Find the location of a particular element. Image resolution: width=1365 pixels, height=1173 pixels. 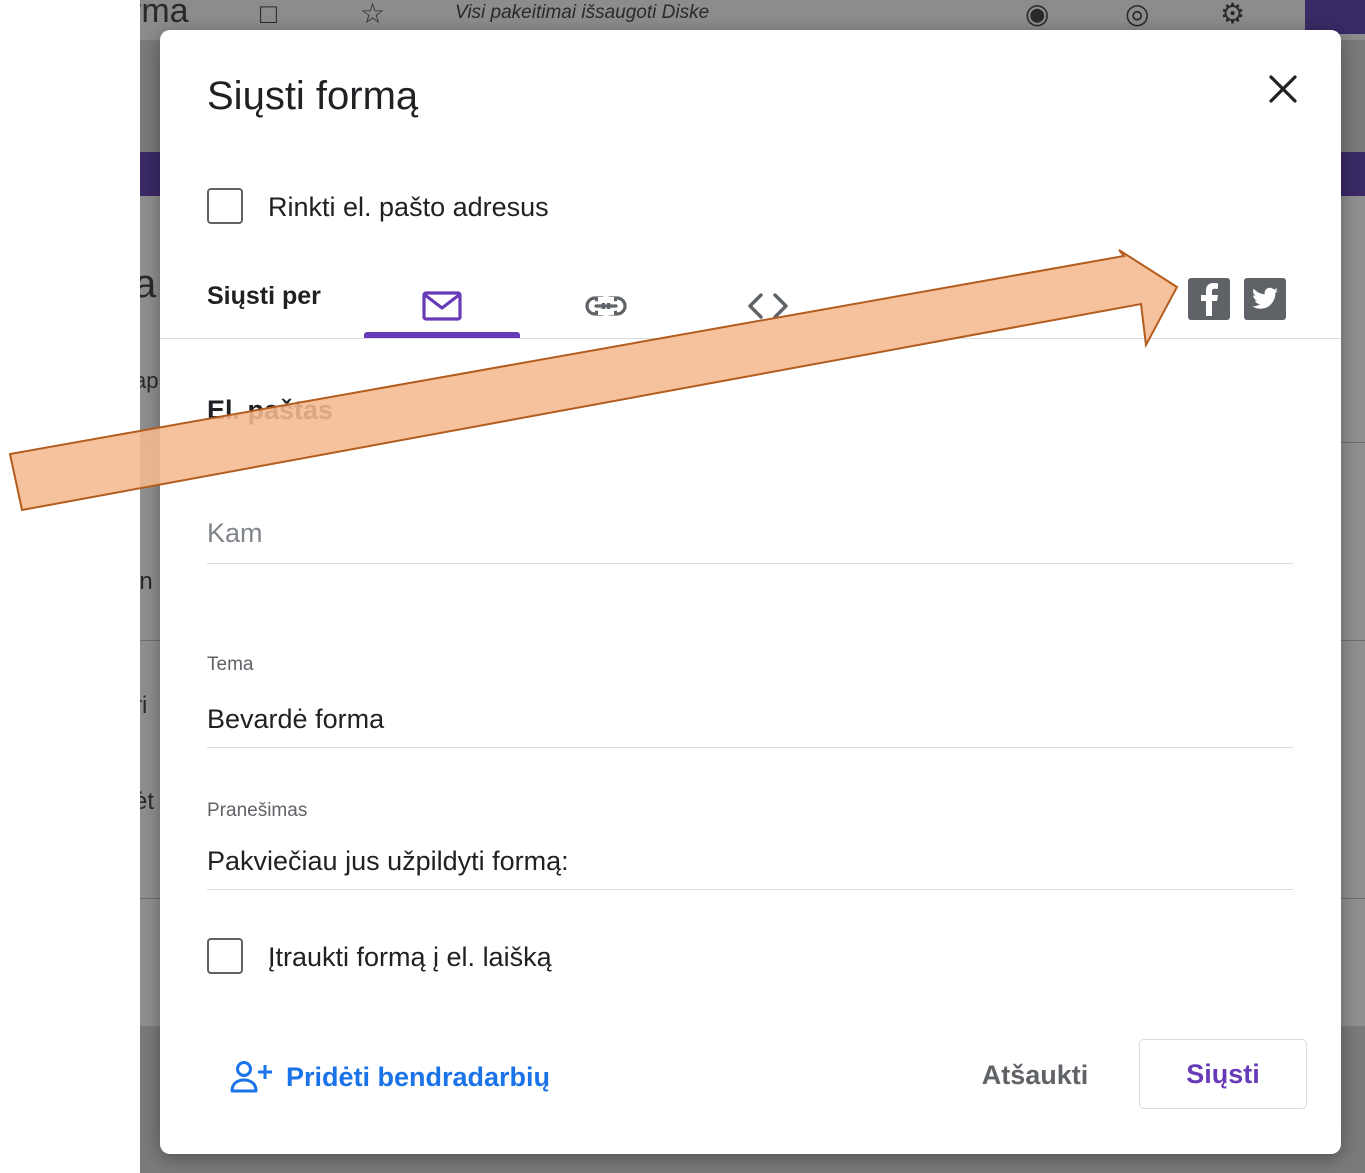

preview-icon: ◎ is located at coordinates (1137, 14).